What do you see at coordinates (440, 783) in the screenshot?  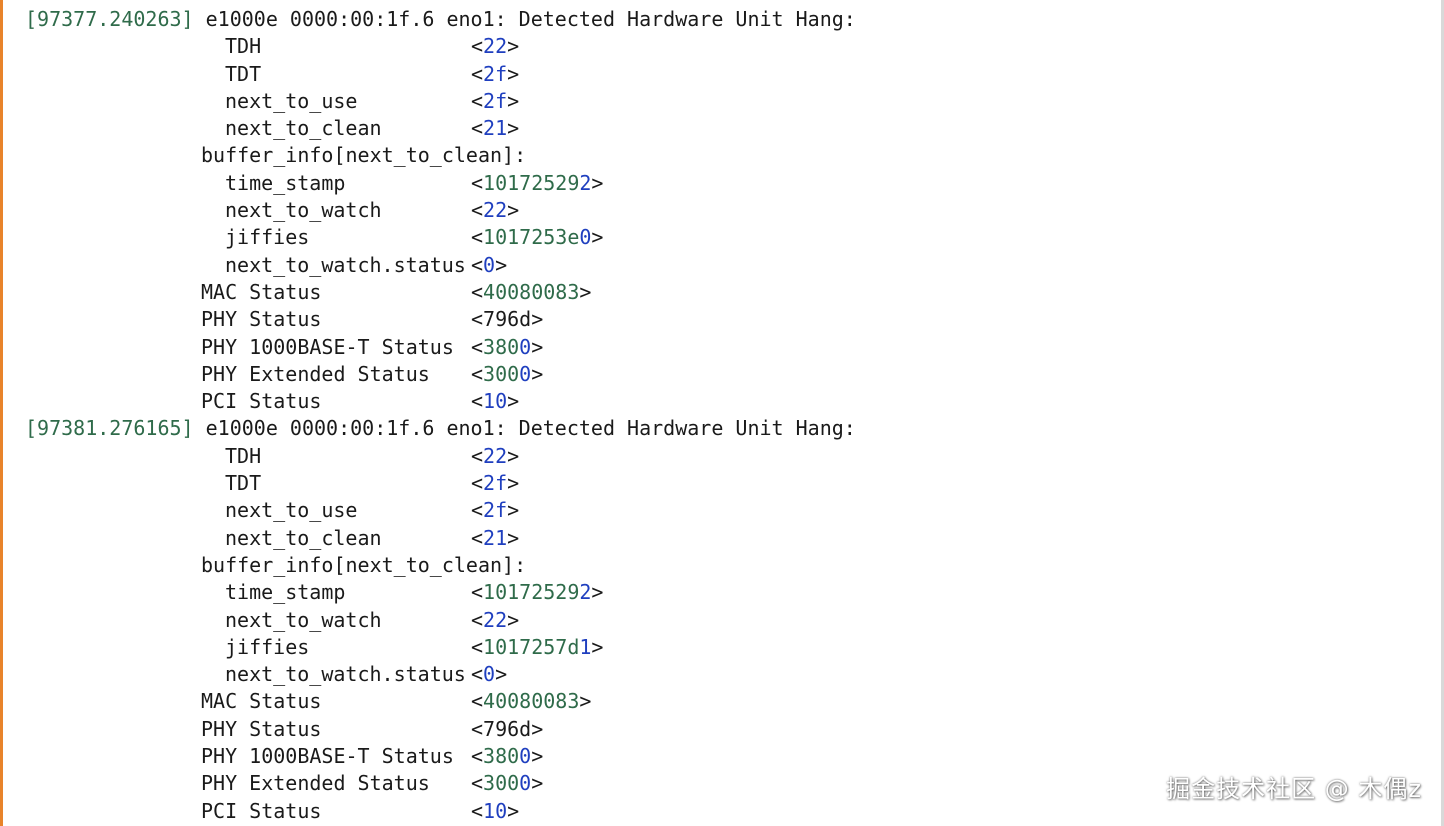 I see `log-entry-line: PHY Extended Status <3000>` at bounding box center [440, 783].